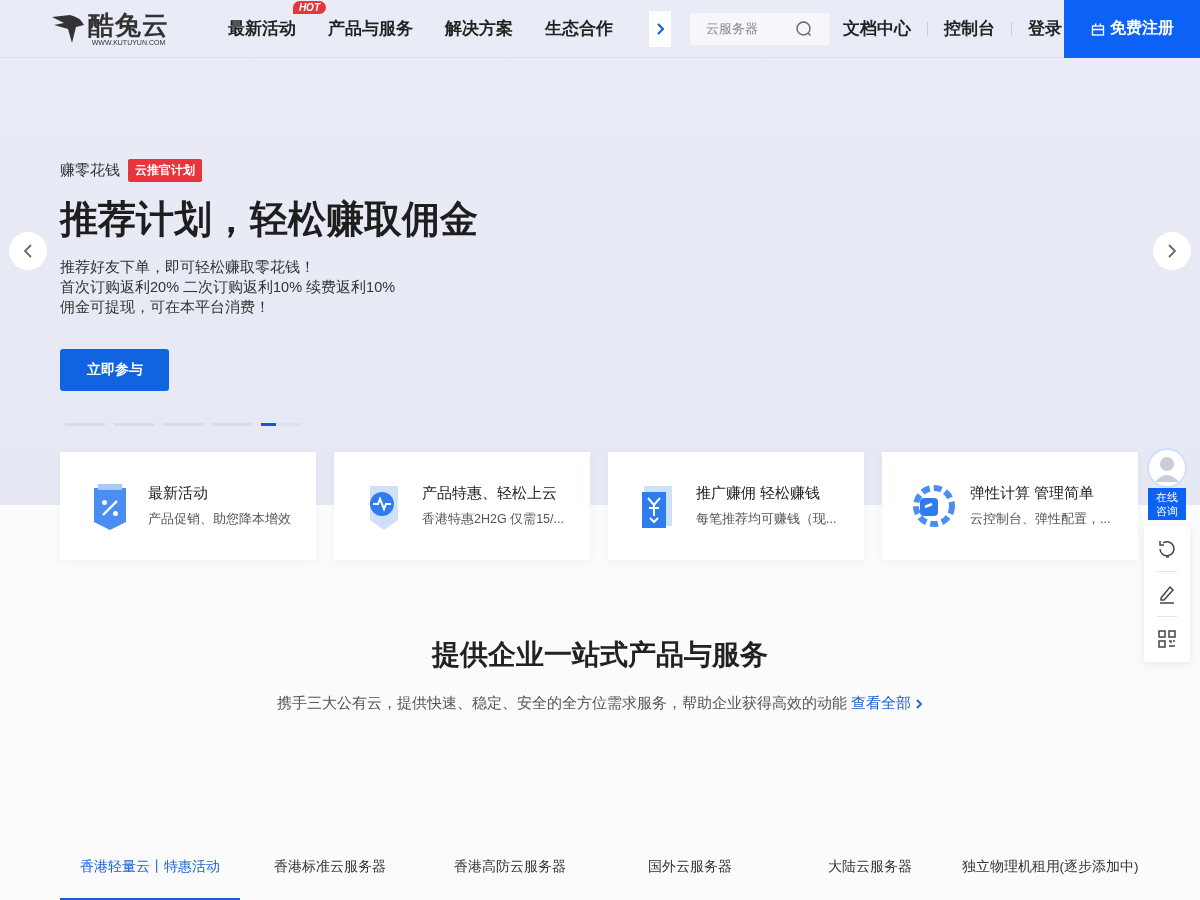  I want to click on qr-code-icon, so click(1167, 639).